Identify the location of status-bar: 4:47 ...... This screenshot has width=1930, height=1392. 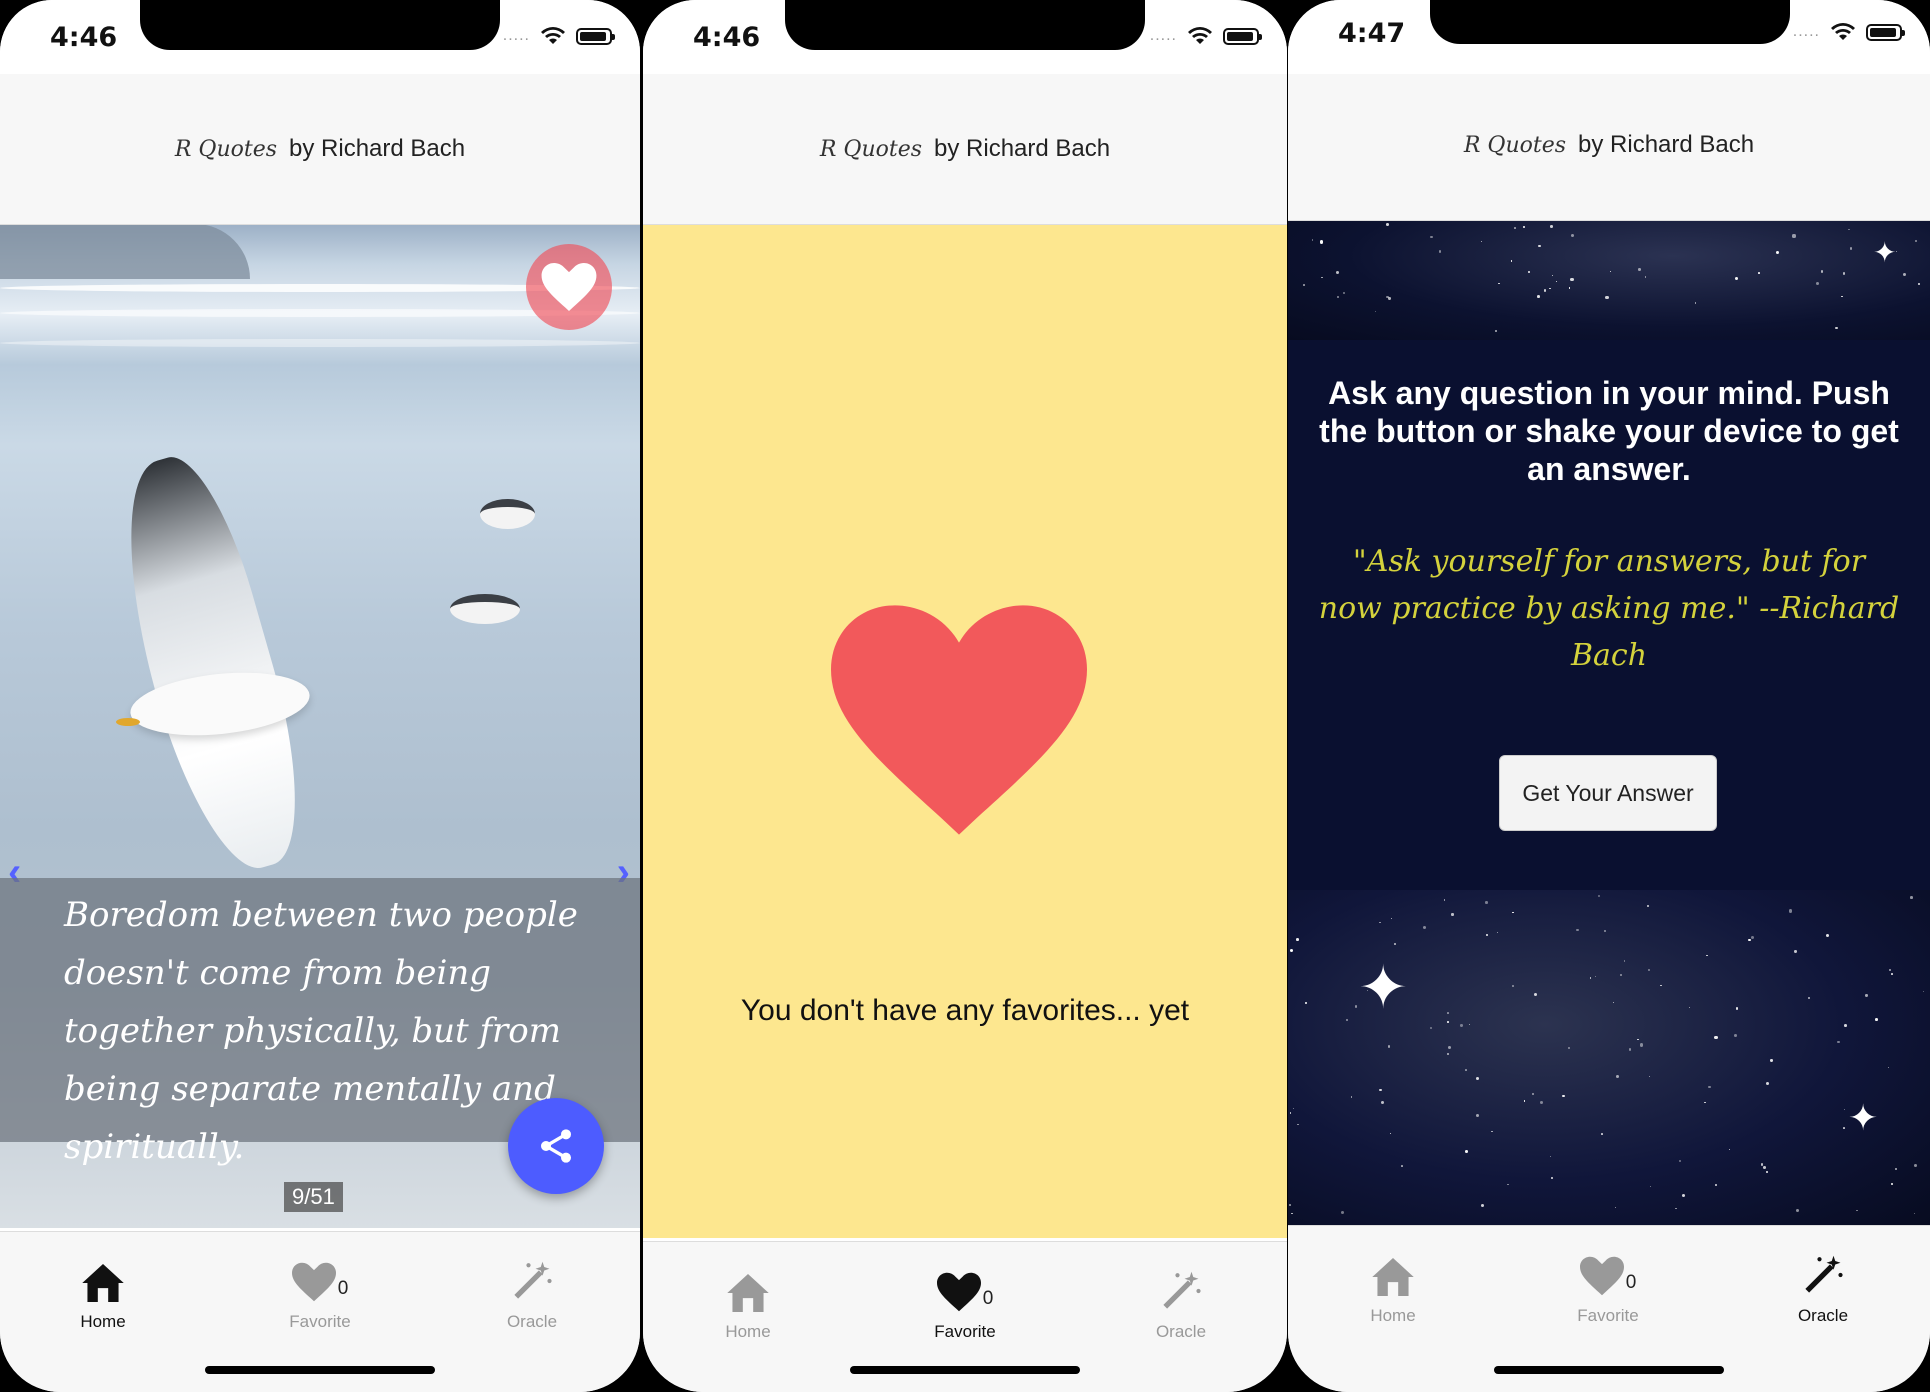
(1609, 37).